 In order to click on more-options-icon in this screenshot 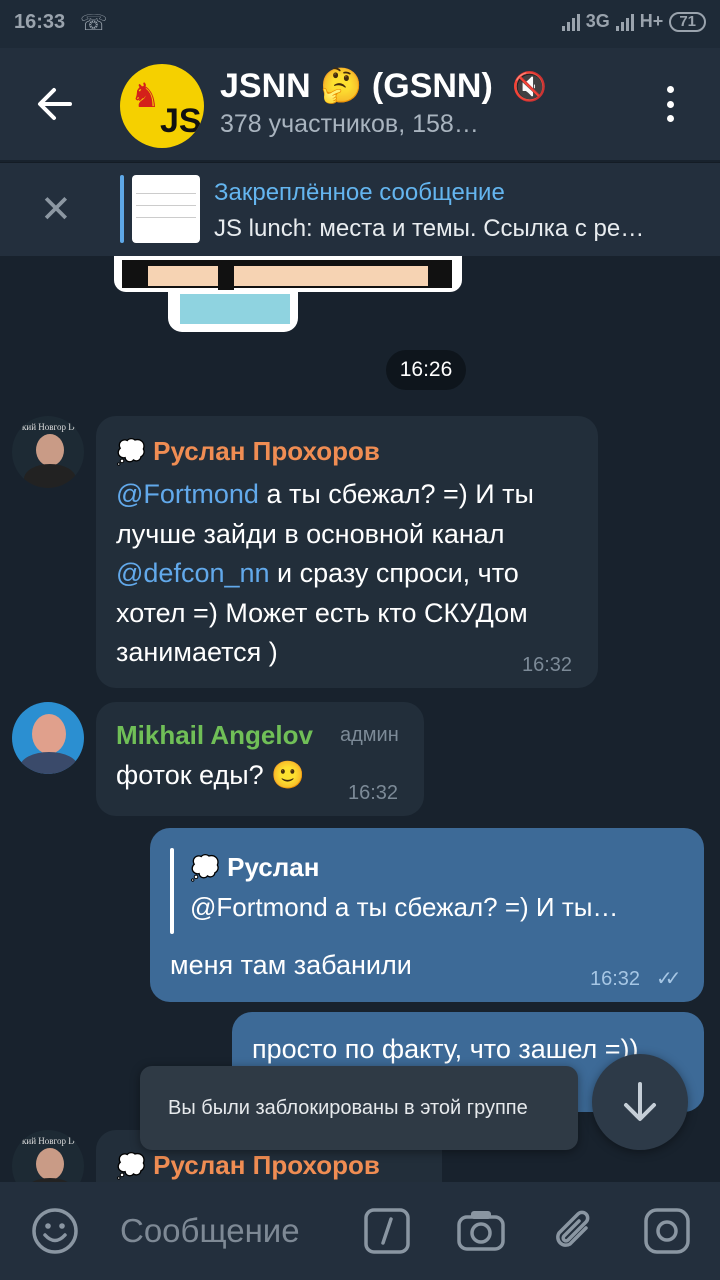, I will do `click(670, 104)`.